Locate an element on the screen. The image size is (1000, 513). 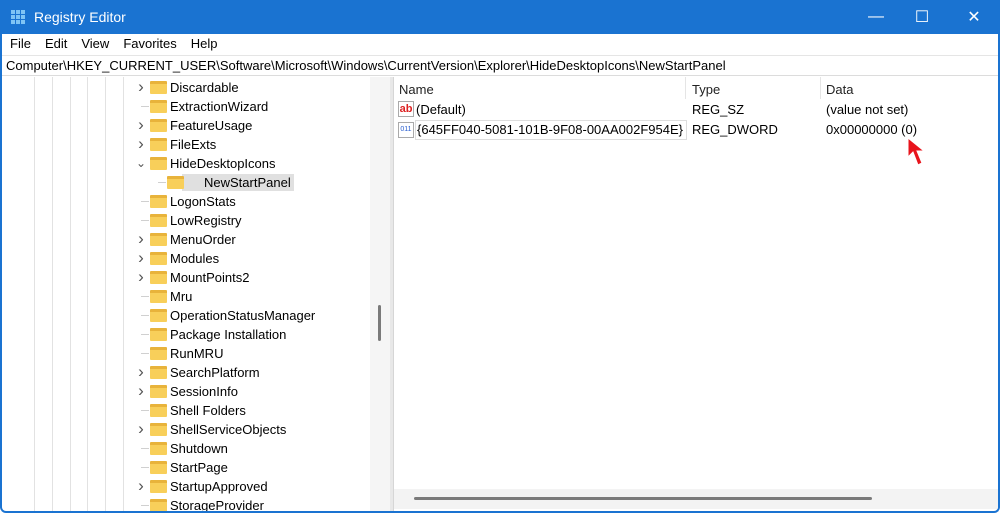
menu-help: Help is located at coordinates (204, 44).